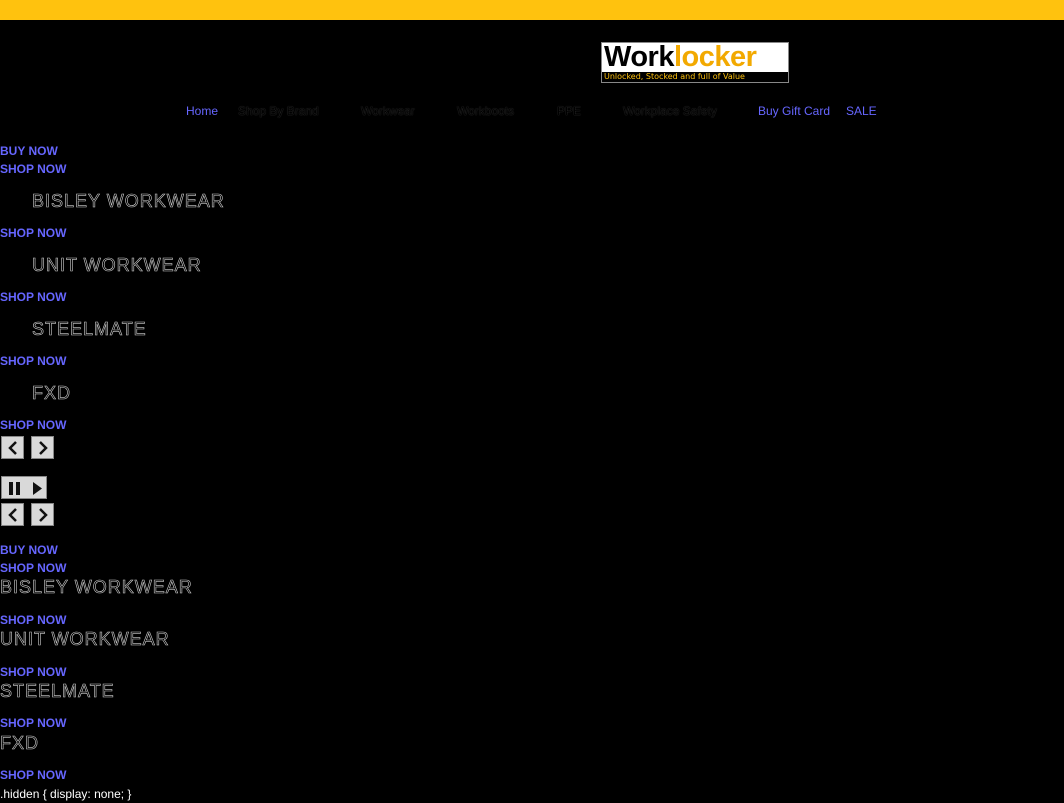  What do you see at coordinates (278, 111) in the screenshot?
I see `nav-shop-by-brand: Shop By Brand` at bounding box center [278, 111].